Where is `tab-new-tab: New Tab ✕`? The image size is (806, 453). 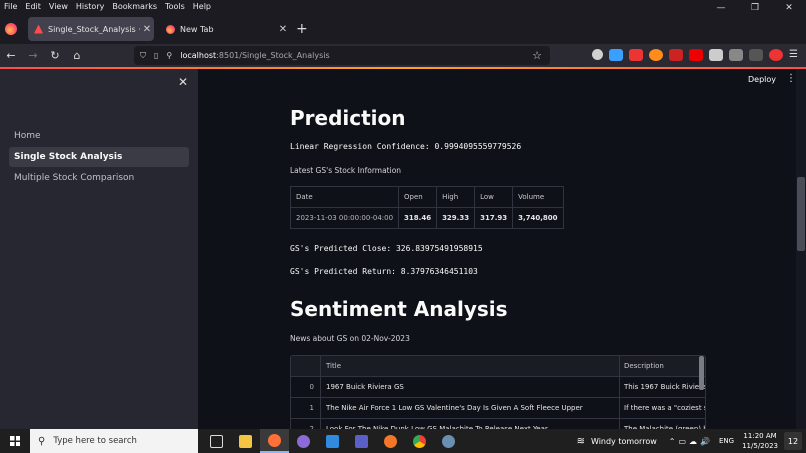 tab-new-tab: New Tab ✕ is located at coordinates (225, 29).